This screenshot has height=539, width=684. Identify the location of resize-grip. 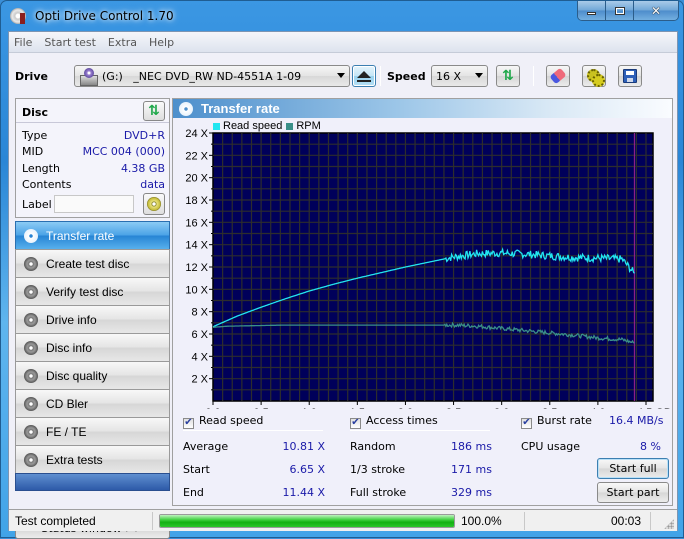
(669, 524).